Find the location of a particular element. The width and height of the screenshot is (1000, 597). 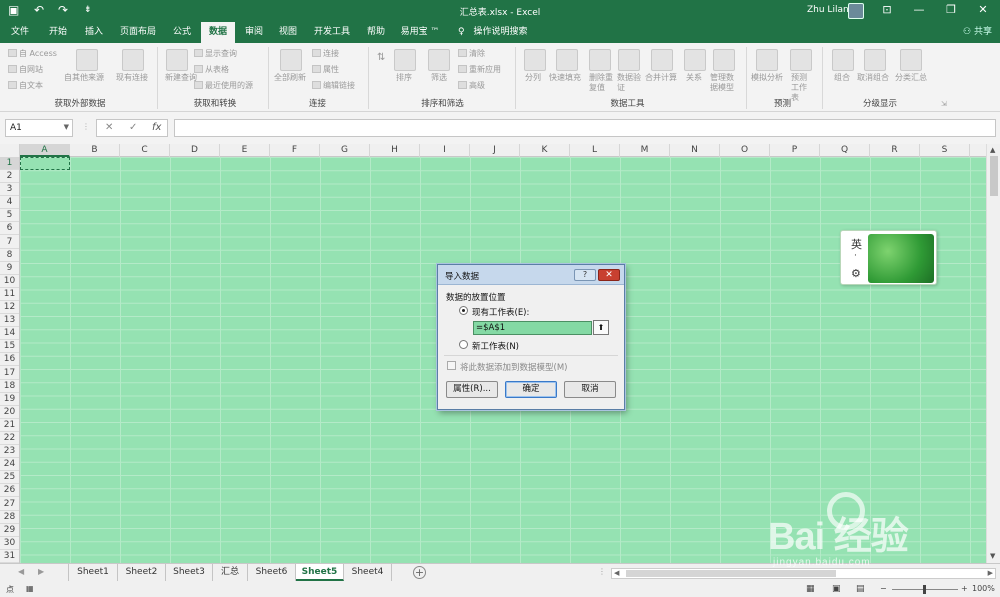

column-header-s: S is located at coordinates (945, 150).